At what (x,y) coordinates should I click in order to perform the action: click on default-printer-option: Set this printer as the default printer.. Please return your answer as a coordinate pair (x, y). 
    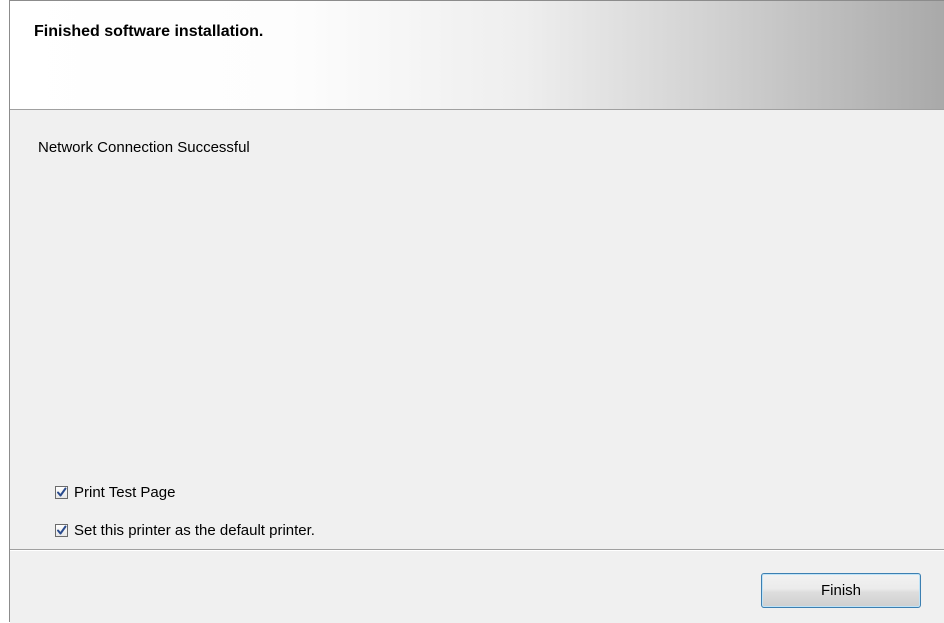
    Looking at the image, I should click on (185, 530).